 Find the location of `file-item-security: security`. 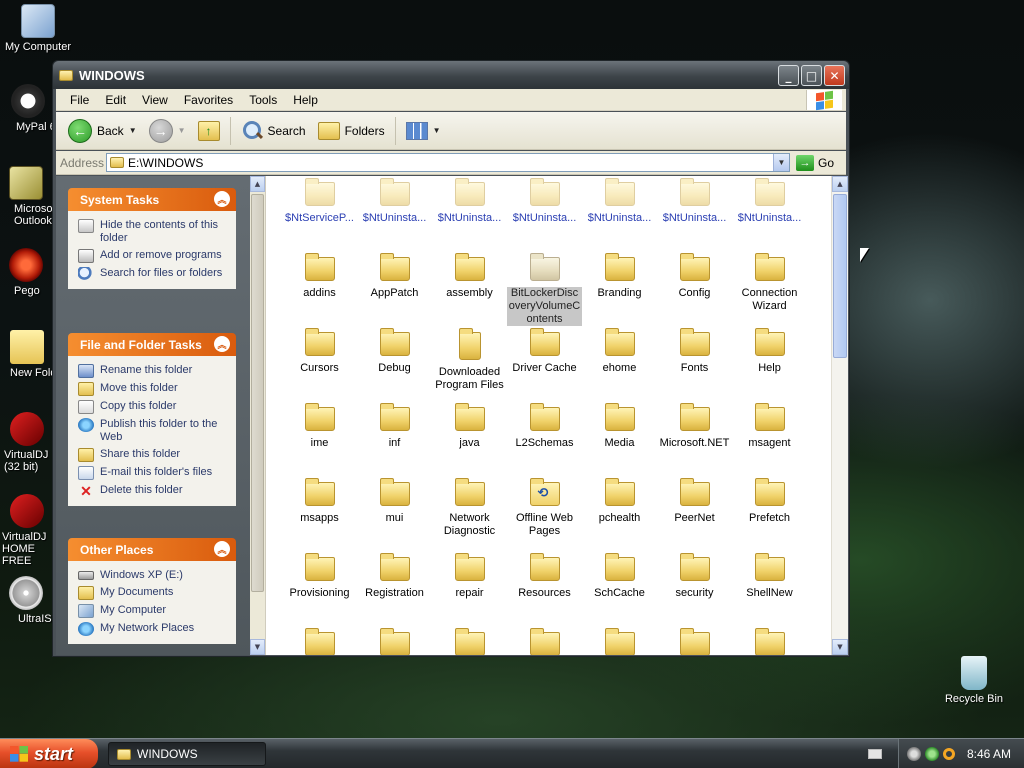

file-item-security: security is located at coordinates (694, 576).